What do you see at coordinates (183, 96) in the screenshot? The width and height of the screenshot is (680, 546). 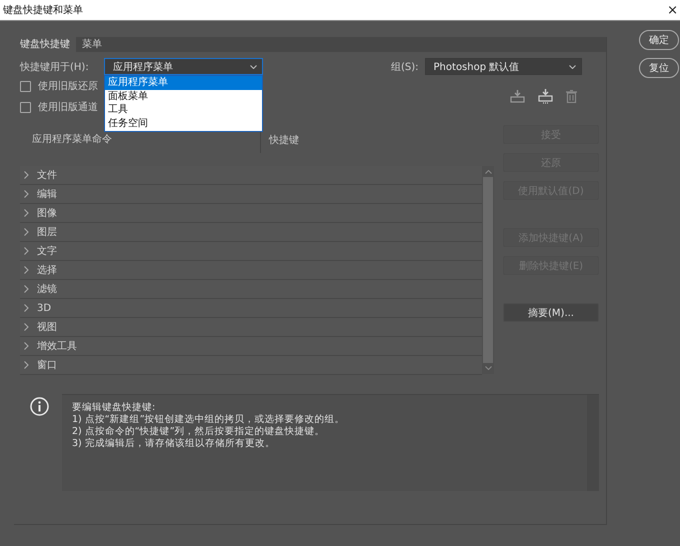 I see `dropdown-option: 面板菜单` at bounding box center [183, 96].